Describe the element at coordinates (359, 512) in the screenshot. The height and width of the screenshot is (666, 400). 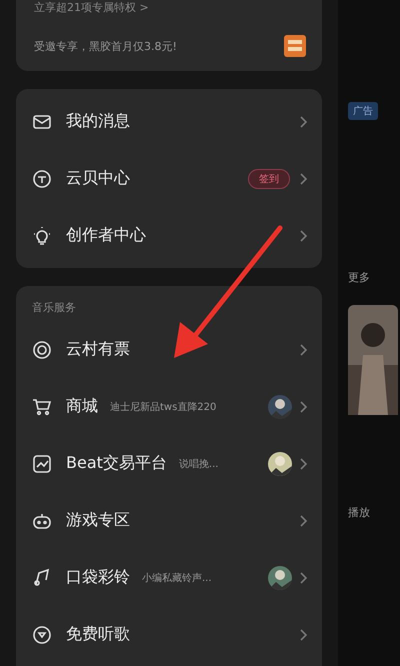
I see `play-label: 播放` at that location.